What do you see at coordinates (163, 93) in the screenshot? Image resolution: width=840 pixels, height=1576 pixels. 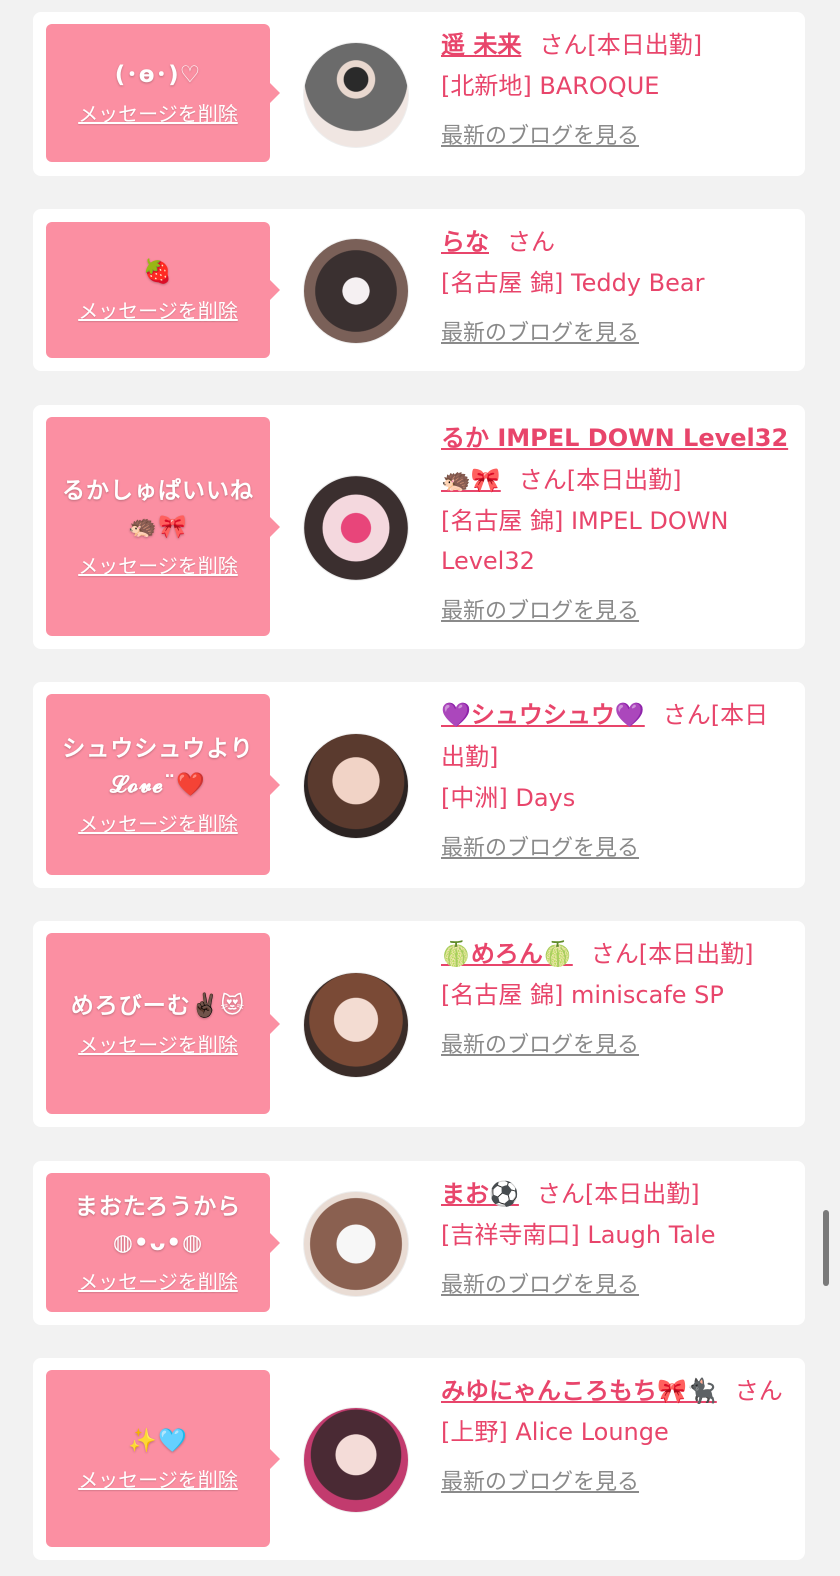 I see `message-bubble: (･ө･)♡ メッセージを削除` at bounding box center [163, 93].